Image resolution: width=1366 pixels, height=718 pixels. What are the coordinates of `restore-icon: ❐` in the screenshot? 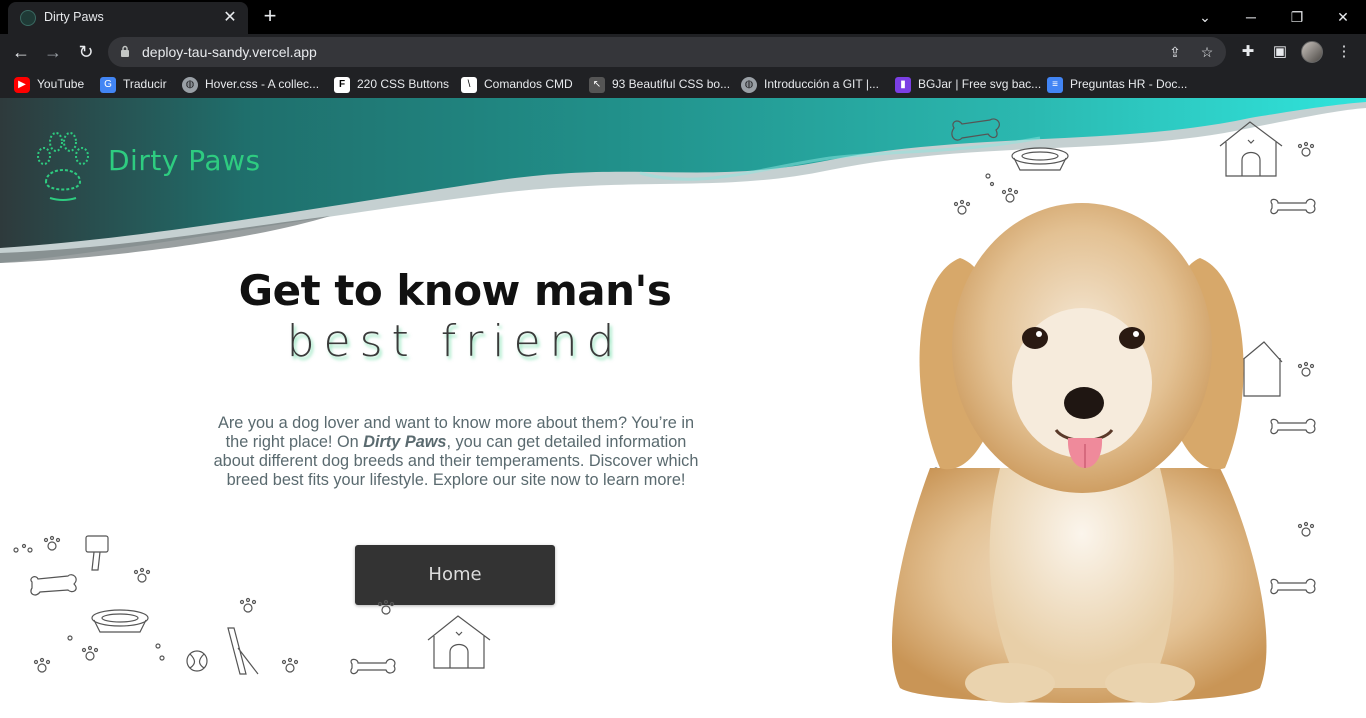 It's located at (1297, 17).